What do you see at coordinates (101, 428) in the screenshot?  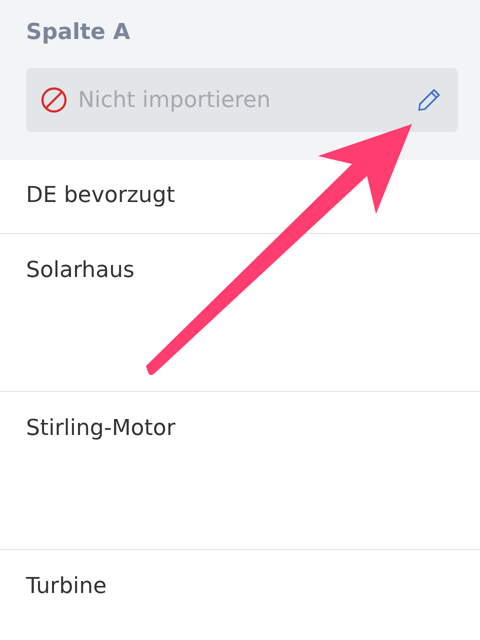 I see `table-cell: Stirling-Motor` at bounding box center [101, 428].